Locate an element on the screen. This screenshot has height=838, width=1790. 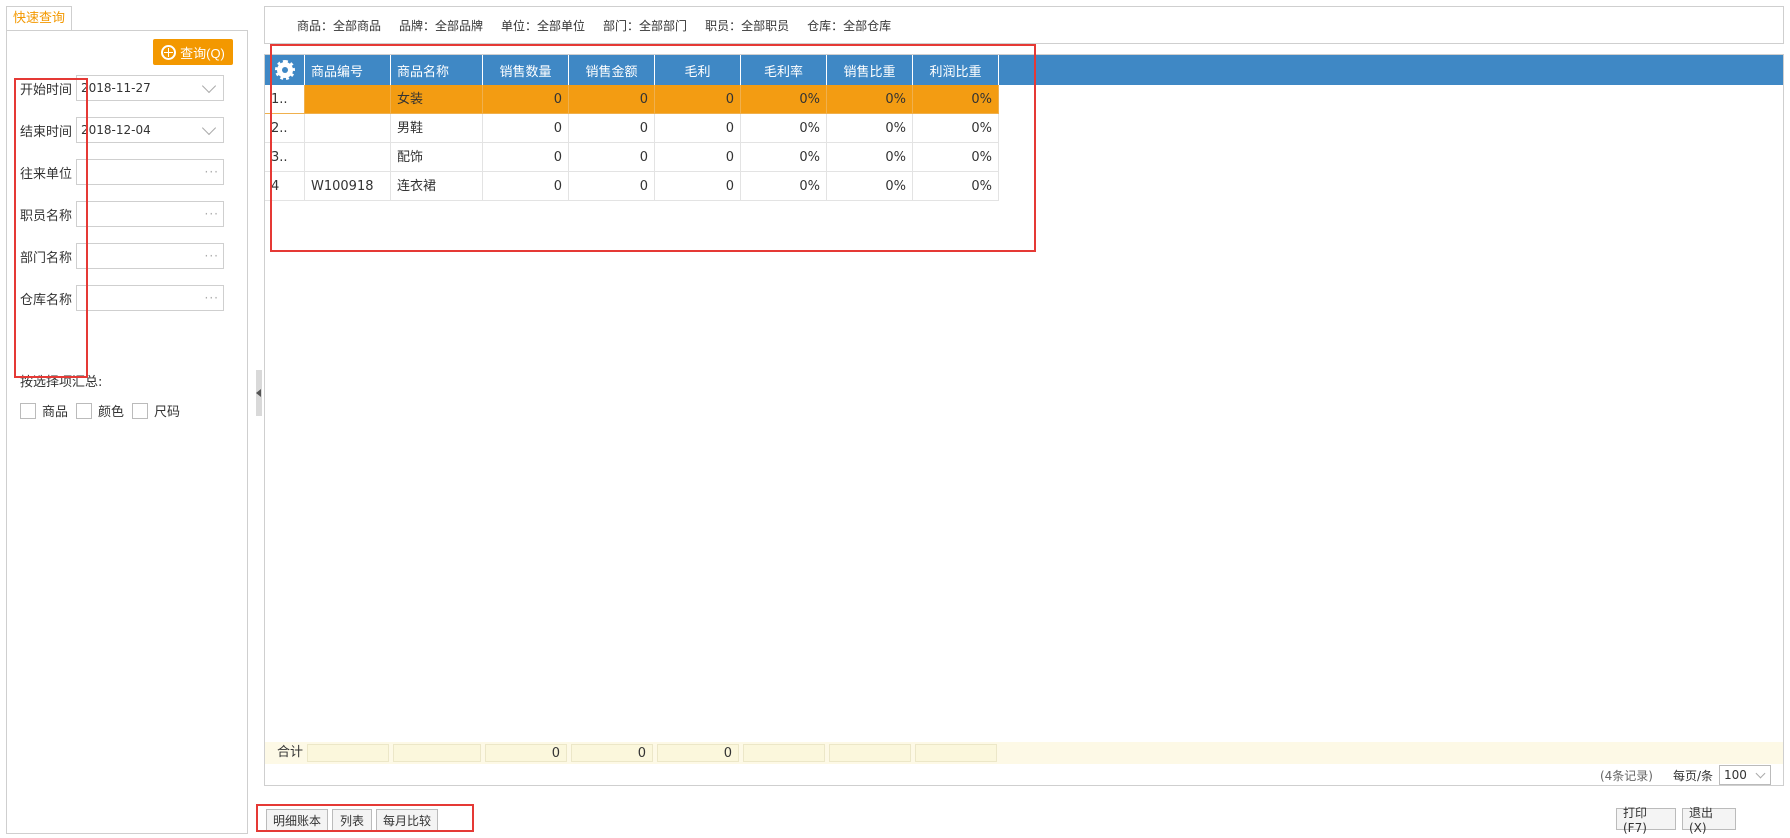
start-date-input: 2018-11-27 is located at coordinates (150, 88).